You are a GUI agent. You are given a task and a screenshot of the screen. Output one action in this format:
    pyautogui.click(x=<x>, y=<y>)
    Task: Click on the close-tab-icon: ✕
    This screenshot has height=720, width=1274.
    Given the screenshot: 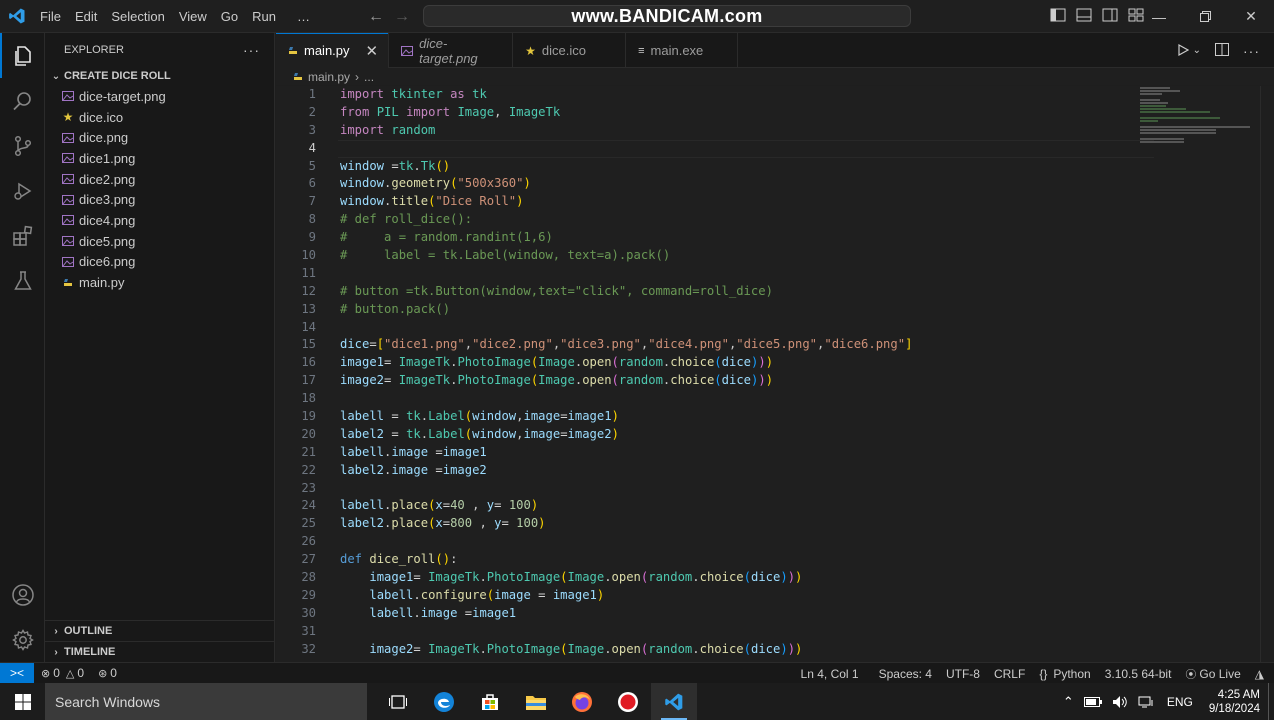 What is the action you would take?
    pyautogui.click(x=372, y=51)
    